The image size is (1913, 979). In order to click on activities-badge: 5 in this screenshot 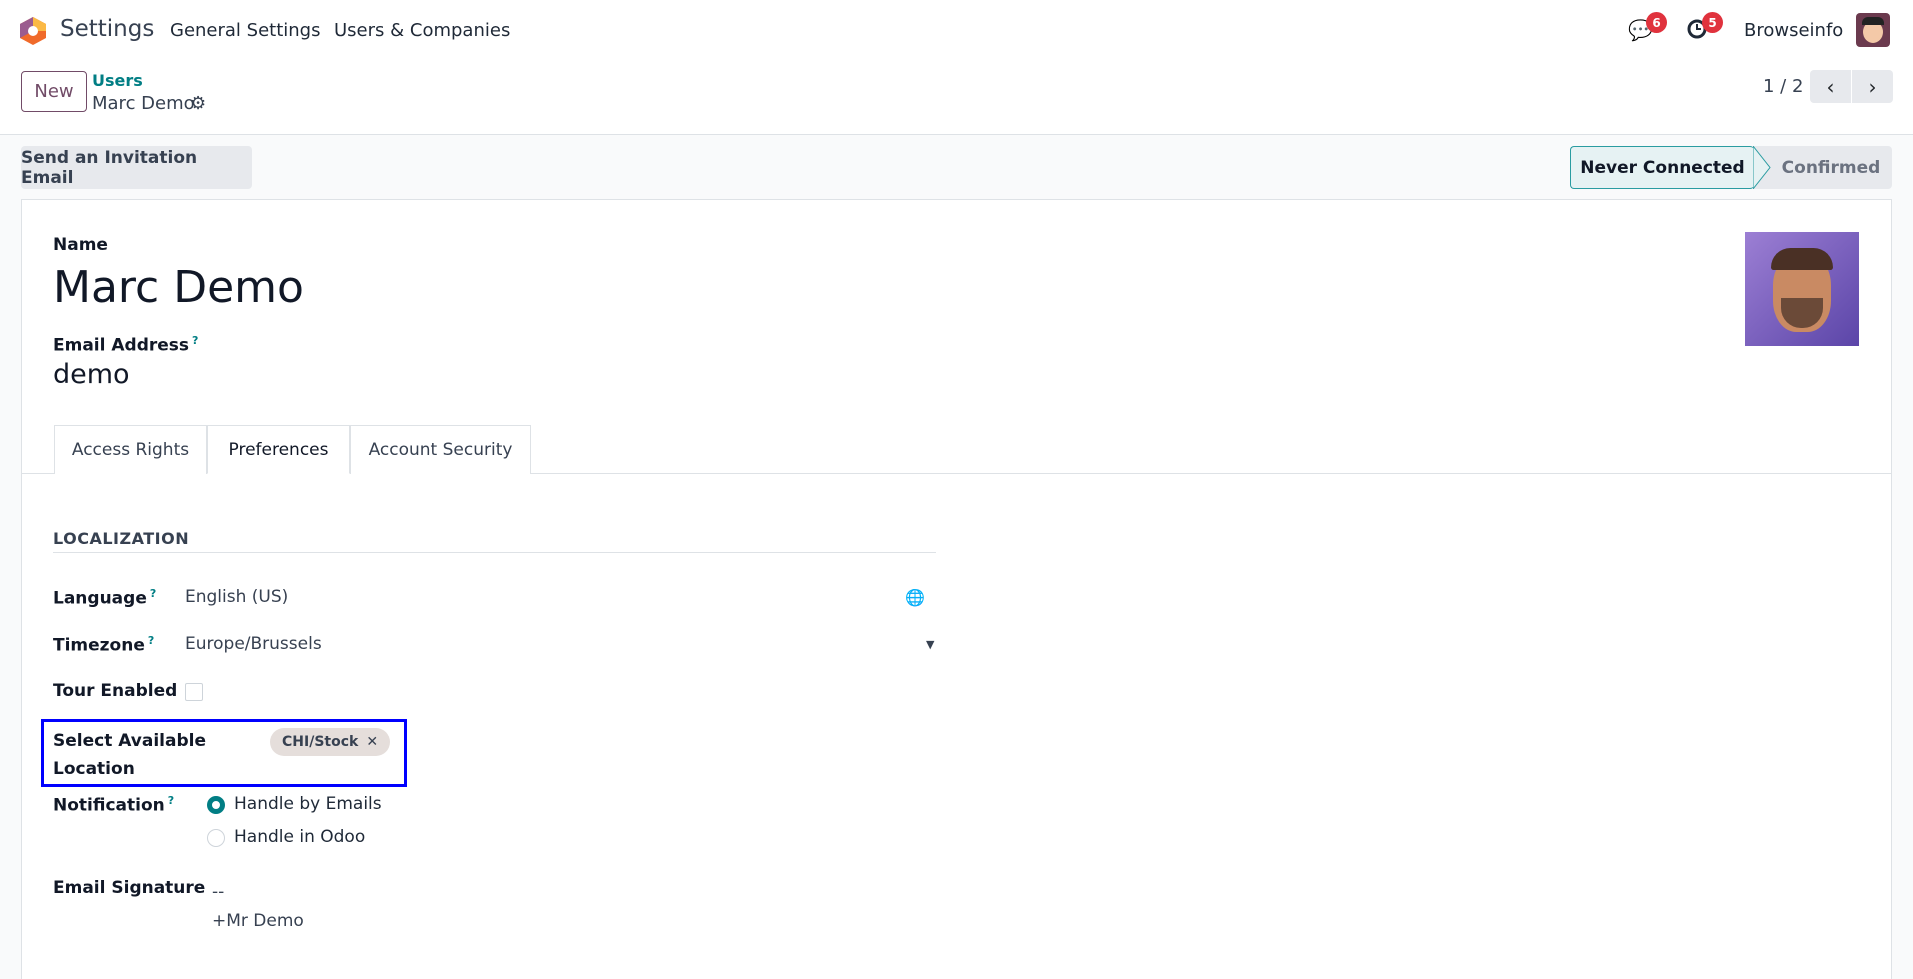, I will do `click(1712, 22)`.